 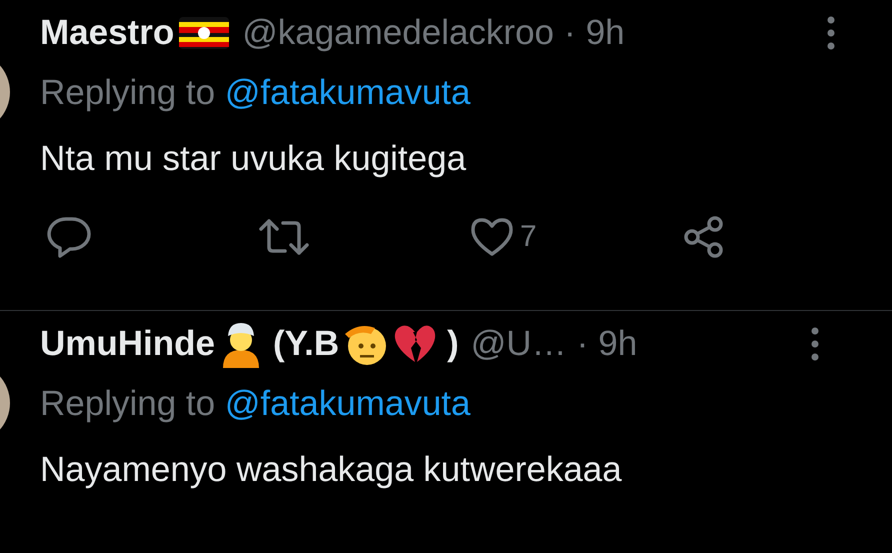 I want to click on reply-icon, so click(x=69, y=236).